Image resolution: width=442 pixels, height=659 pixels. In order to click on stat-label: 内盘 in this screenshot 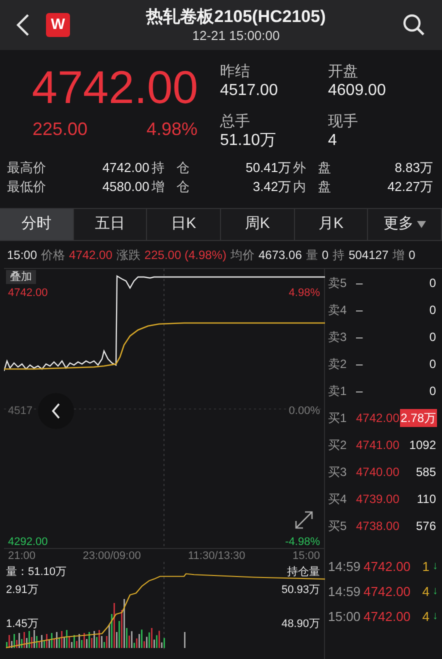, I will do `click(314, 187)`.